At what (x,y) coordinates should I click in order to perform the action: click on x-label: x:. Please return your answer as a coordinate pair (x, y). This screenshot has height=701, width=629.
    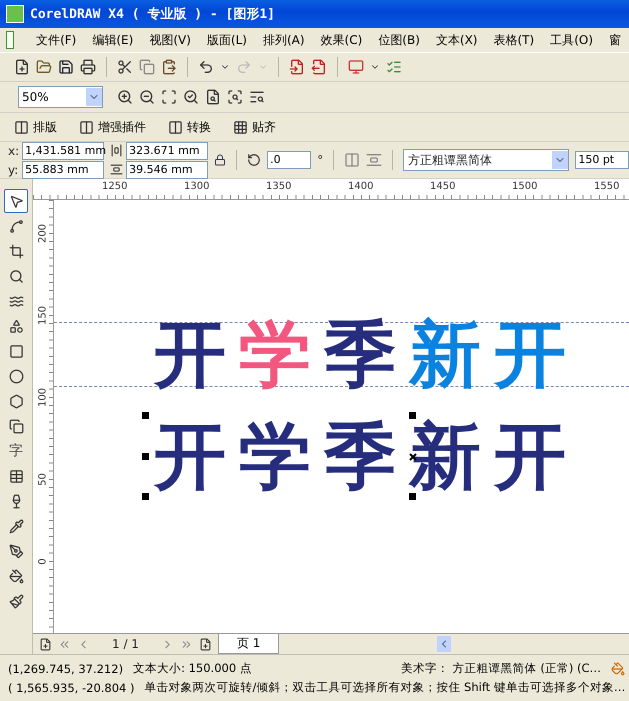
    Looking at the image, I should click on (14, 151).